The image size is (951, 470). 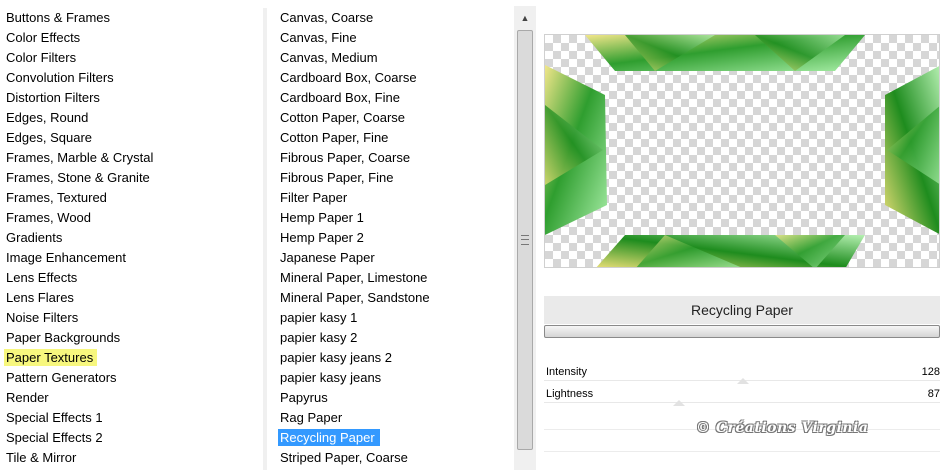 What do you see at coordinates (395, 138) in the screenshot?
I see `filter-item: Cotton Paper, Fine` at bounding box center [395, 138].